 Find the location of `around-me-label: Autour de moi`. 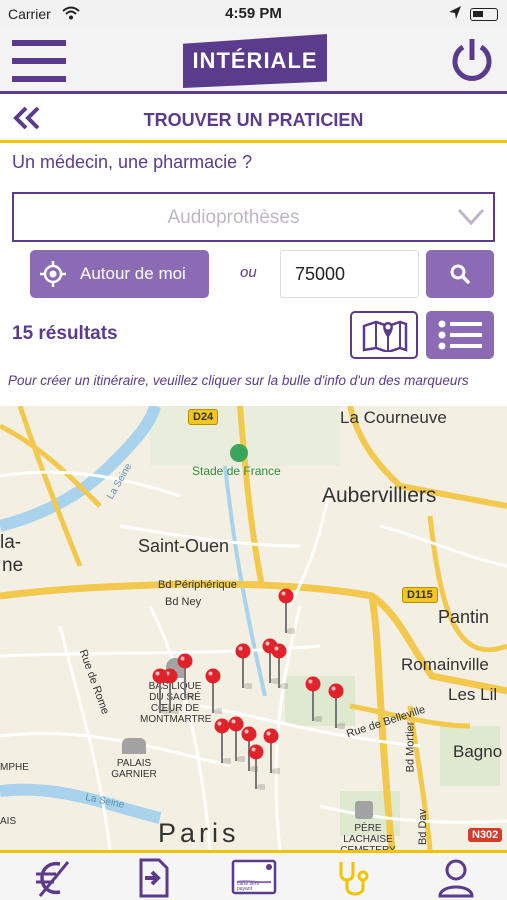

around-me-label: Autour de moi is located at coordinates (133, 273).